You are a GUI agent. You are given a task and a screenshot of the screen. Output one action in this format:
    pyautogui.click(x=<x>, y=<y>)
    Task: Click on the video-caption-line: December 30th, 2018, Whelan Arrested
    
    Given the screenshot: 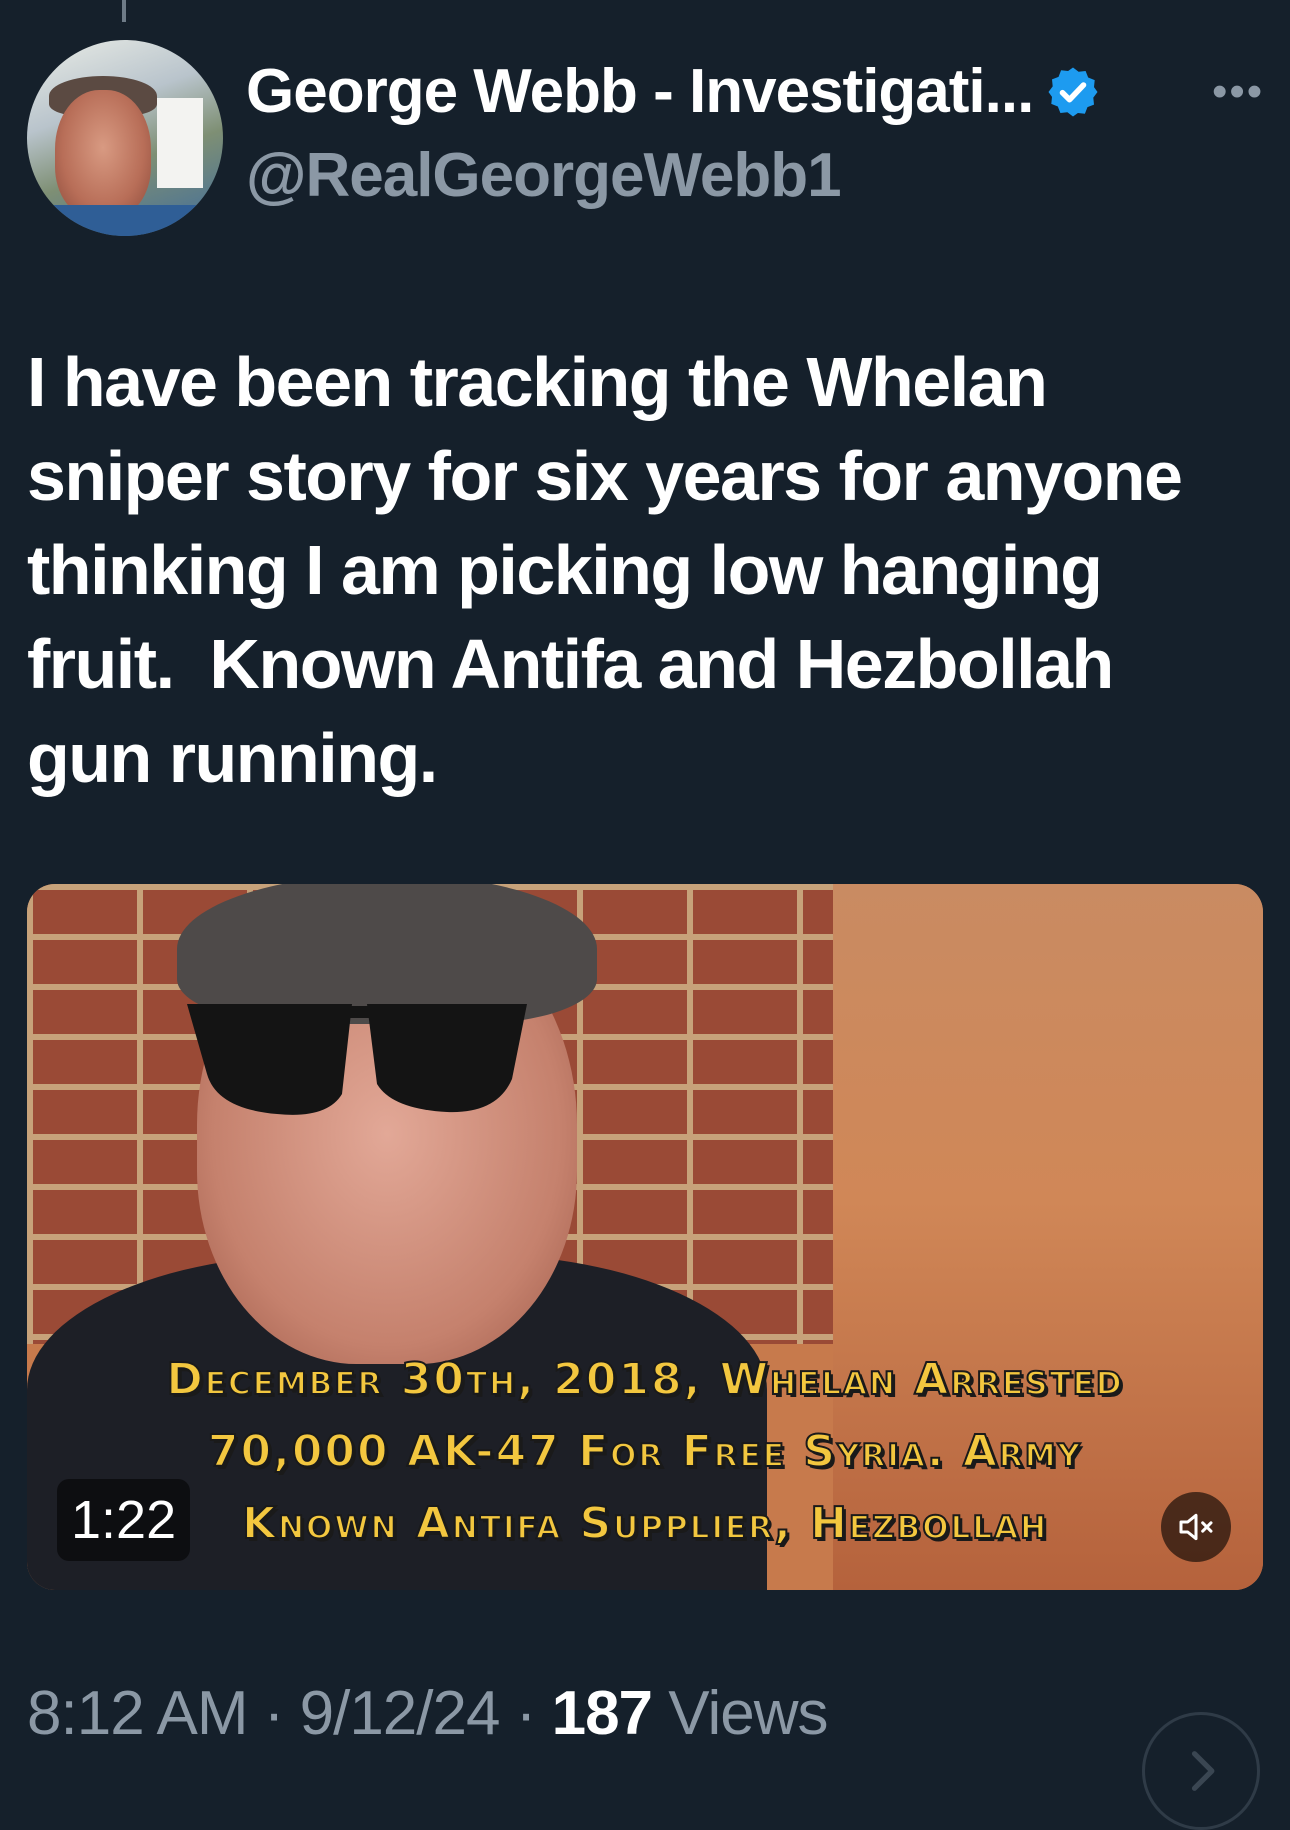 What is the action you would take?
    pyautogui.click(x=644, y=1379)
    